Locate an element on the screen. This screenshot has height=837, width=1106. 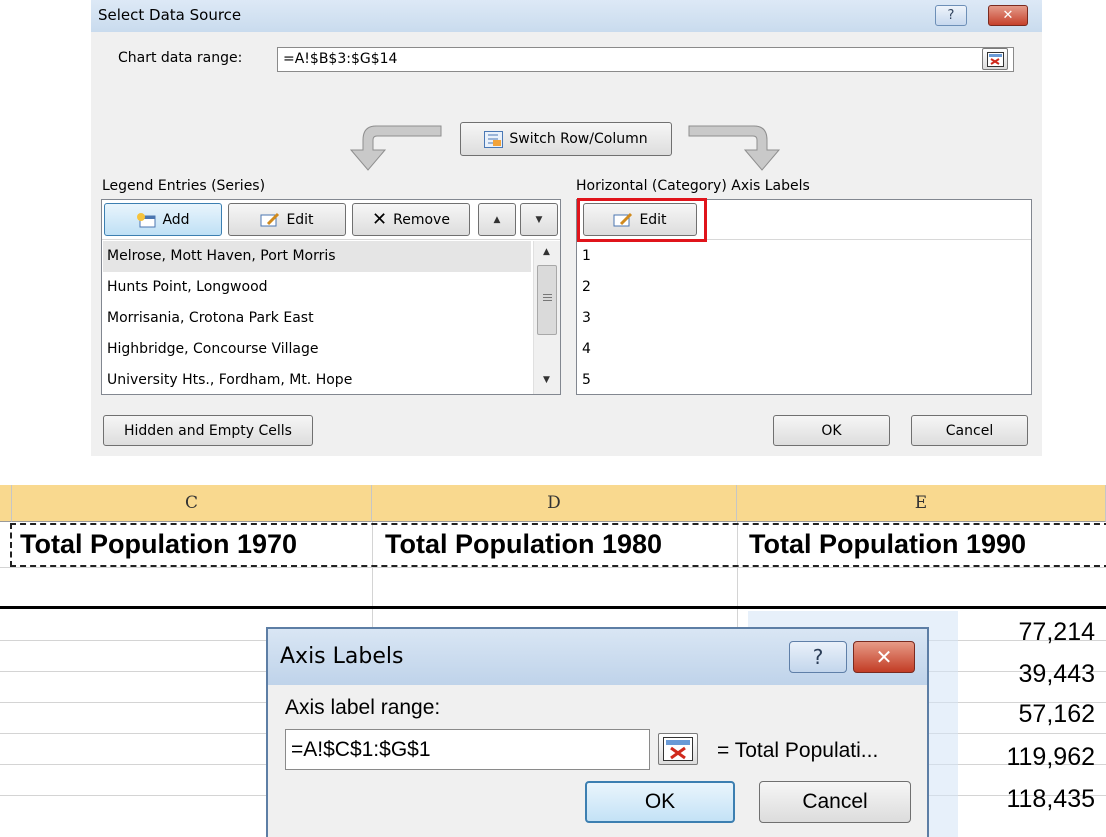
scroll-up-icon: ▲ is located at coordinates (546, 252).